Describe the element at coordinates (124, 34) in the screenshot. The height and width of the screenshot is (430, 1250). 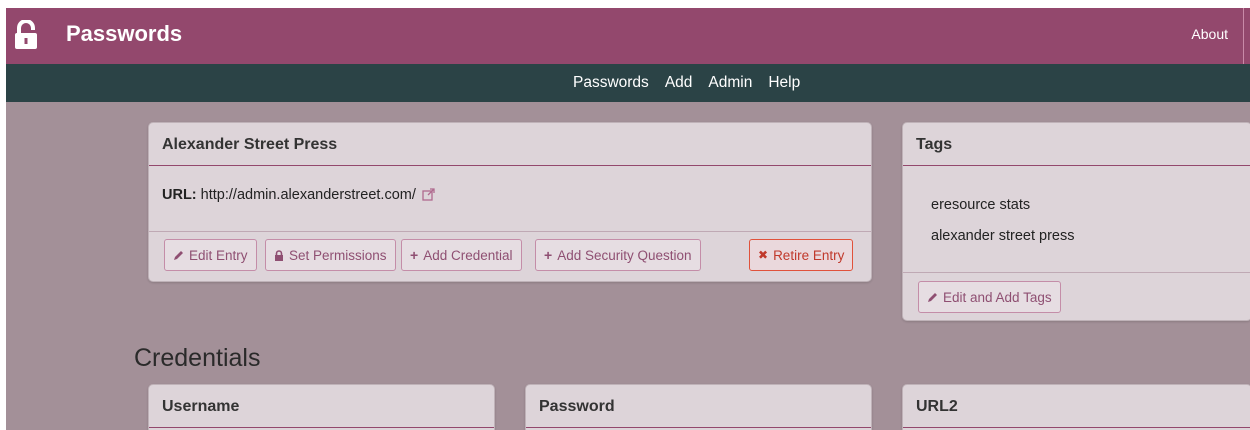
I see `app-title: Passwords` at that location.